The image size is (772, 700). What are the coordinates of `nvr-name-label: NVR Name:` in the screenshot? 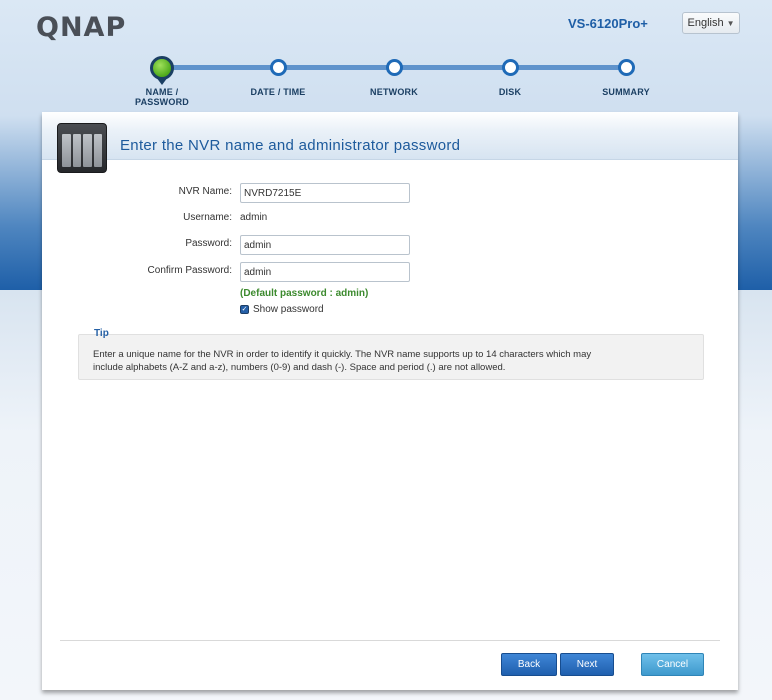 It's located at (205, 191).